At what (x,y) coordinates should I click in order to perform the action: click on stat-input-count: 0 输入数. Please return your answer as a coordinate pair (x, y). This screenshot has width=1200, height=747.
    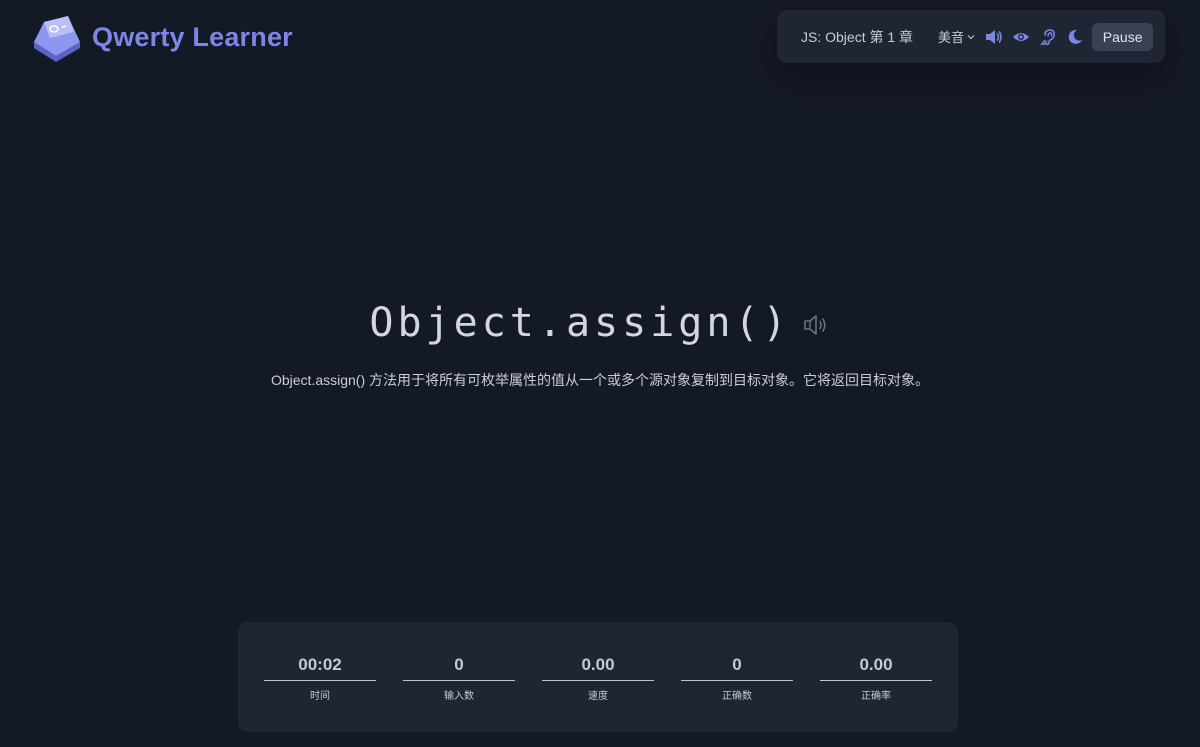
    Looking at the image, I should click on (459, 677).